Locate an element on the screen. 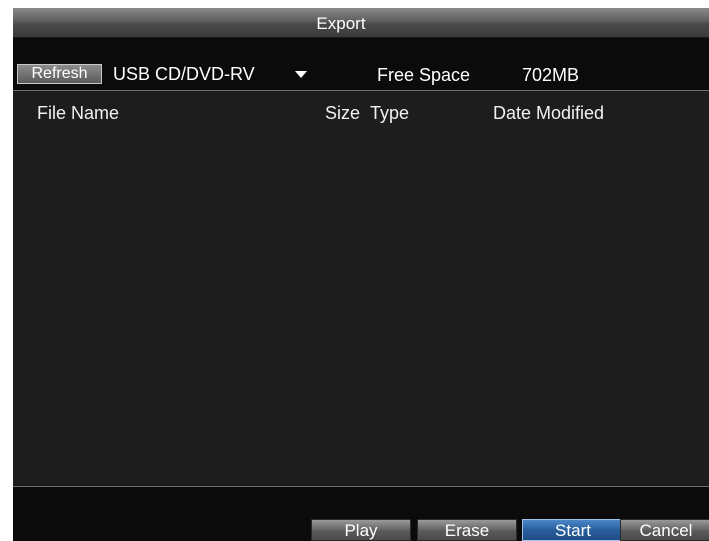 The height and width of the screenshot is (541, 709). free-space-label: Free Space is located at coordinates (424, 75).